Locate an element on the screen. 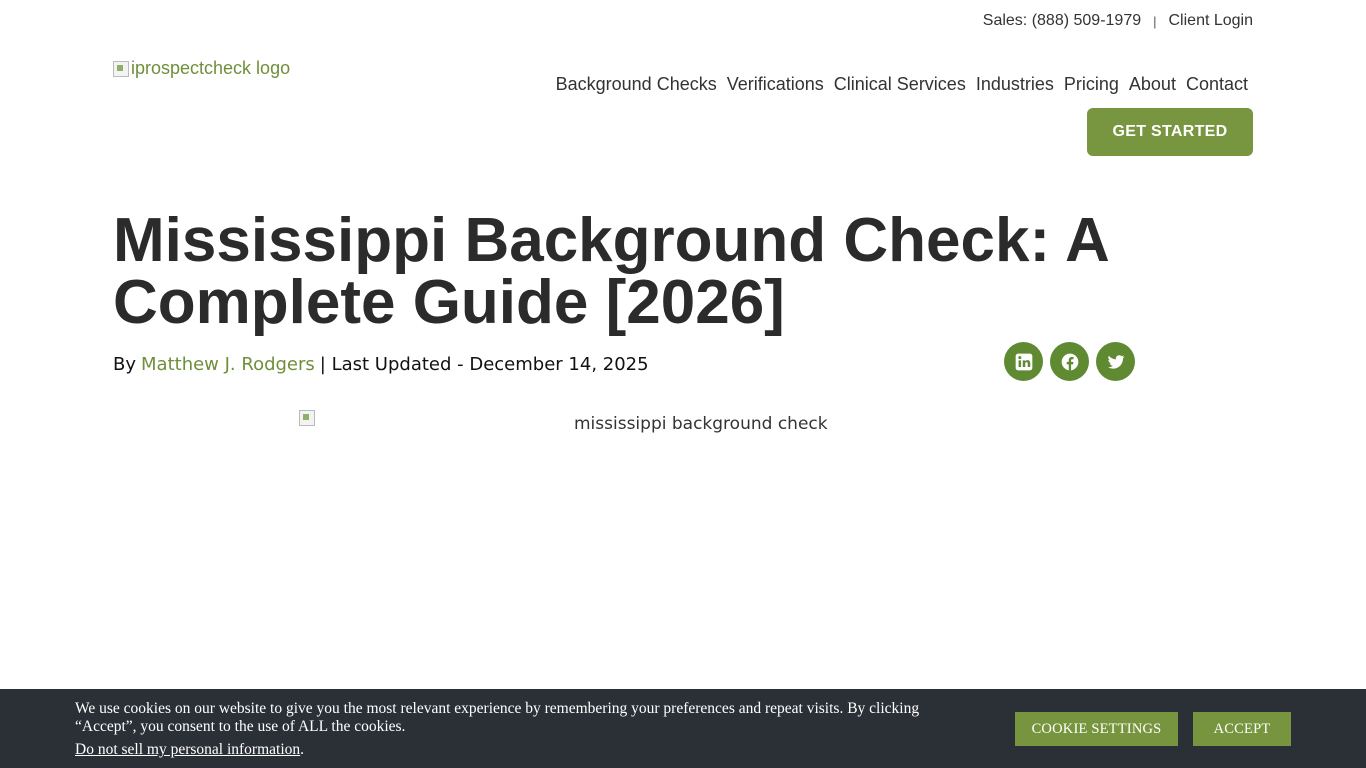  twitter-icon is located at coordinates (1116, 361).